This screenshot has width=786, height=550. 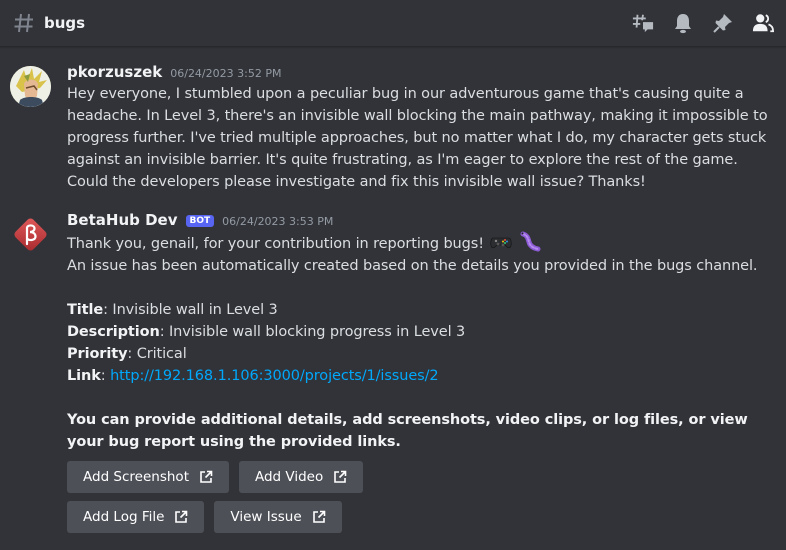 I want to click on channel-header: bugs, so click(x=393, y=23).